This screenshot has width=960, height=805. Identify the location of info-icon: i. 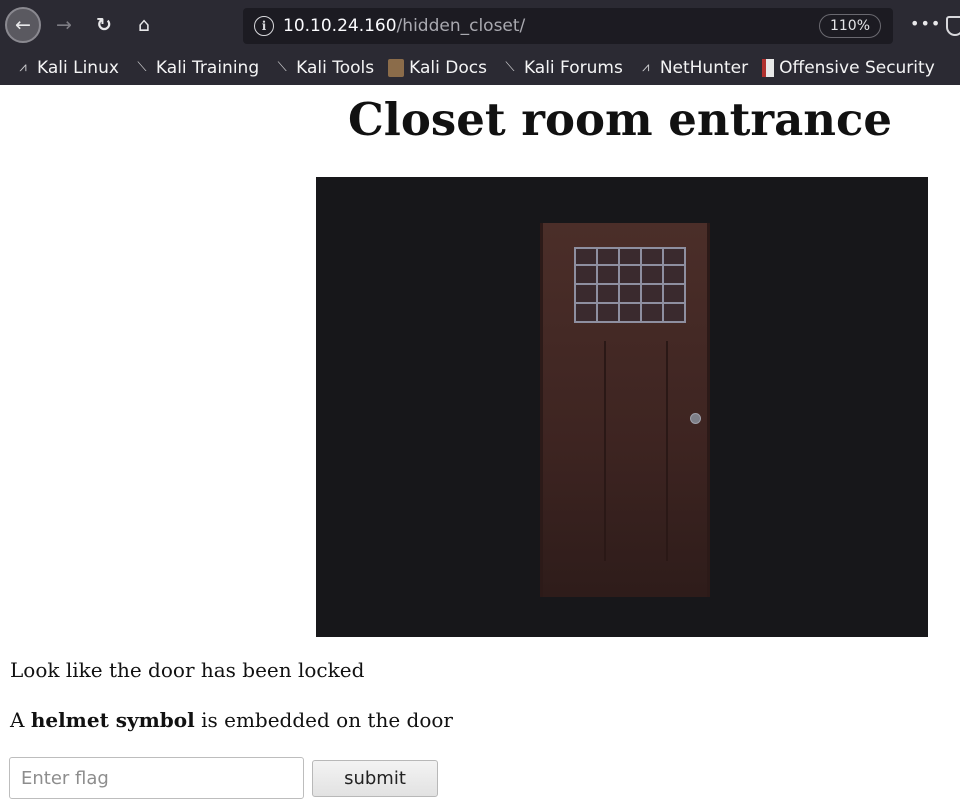
(264, 26).